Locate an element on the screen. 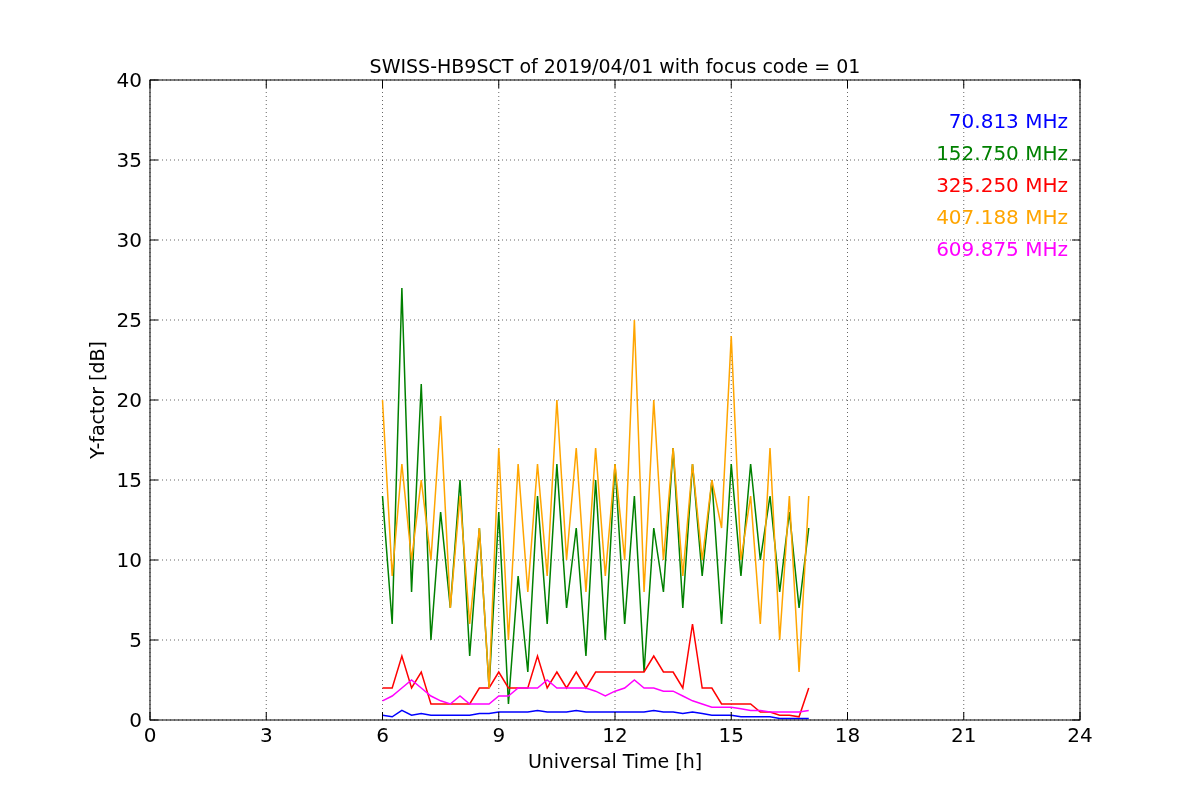 The height and width of the screenshot is (800, 1200). tick-label: 6 is located at coordinates (382, 735).